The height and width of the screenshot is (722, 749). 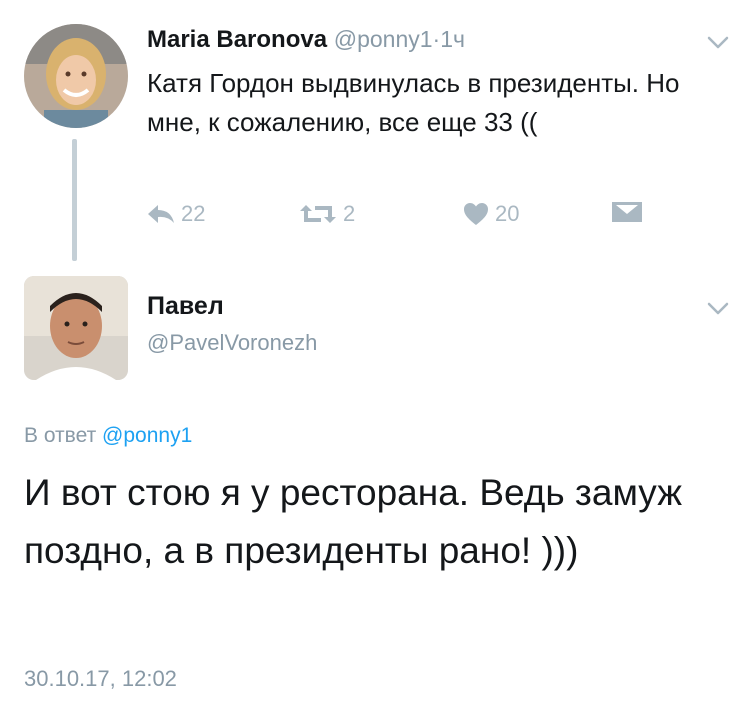 I want to click on envelope-icon, so click(x=627, y=212).